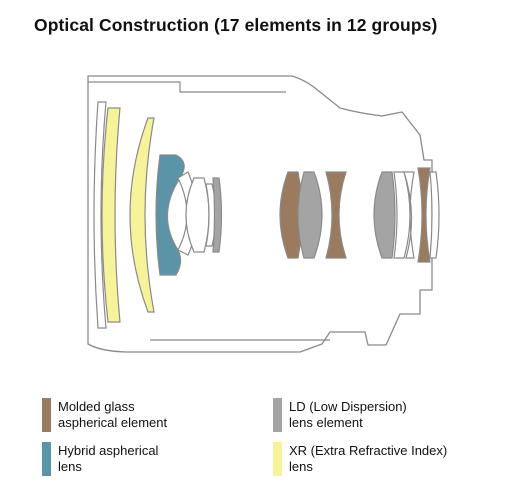  Describe the element at coordinates (348, 406) in the screenshot. I see `legend-label-line1: LD (Low Dispersion)` at that location.